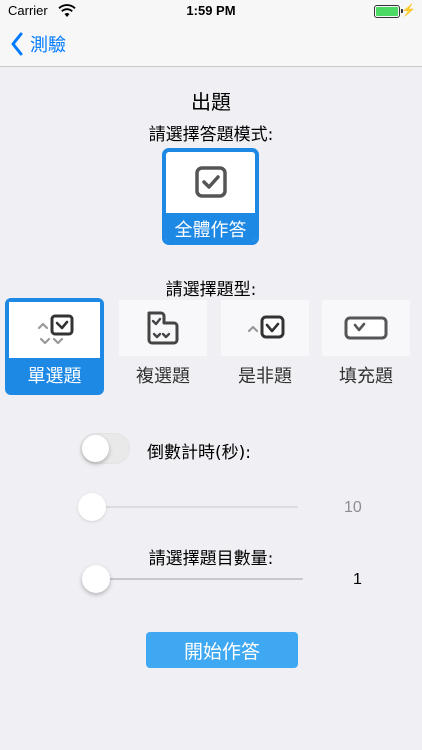  Describe the element at coordinates (48, 45) in the screenshot. I see `back-label: 測驗` at that location.